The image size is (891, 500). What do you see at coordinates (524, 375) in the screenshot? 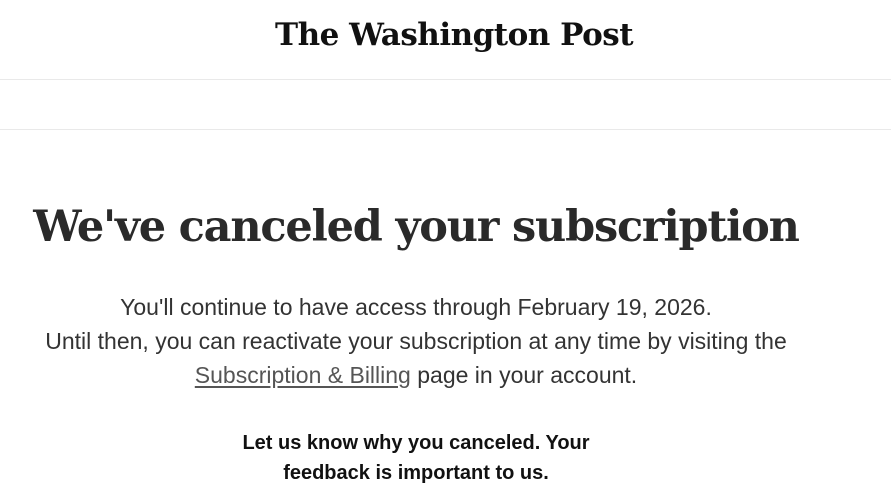
I see `billing-suffix-text: page in your account.` at bounding box center [524, 375].